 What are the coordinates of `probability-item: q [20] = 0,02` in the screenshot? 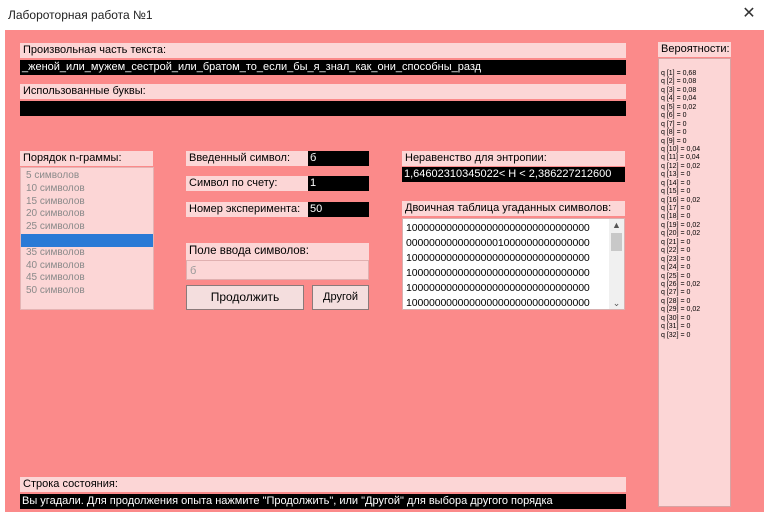 It's located at (681, 234).